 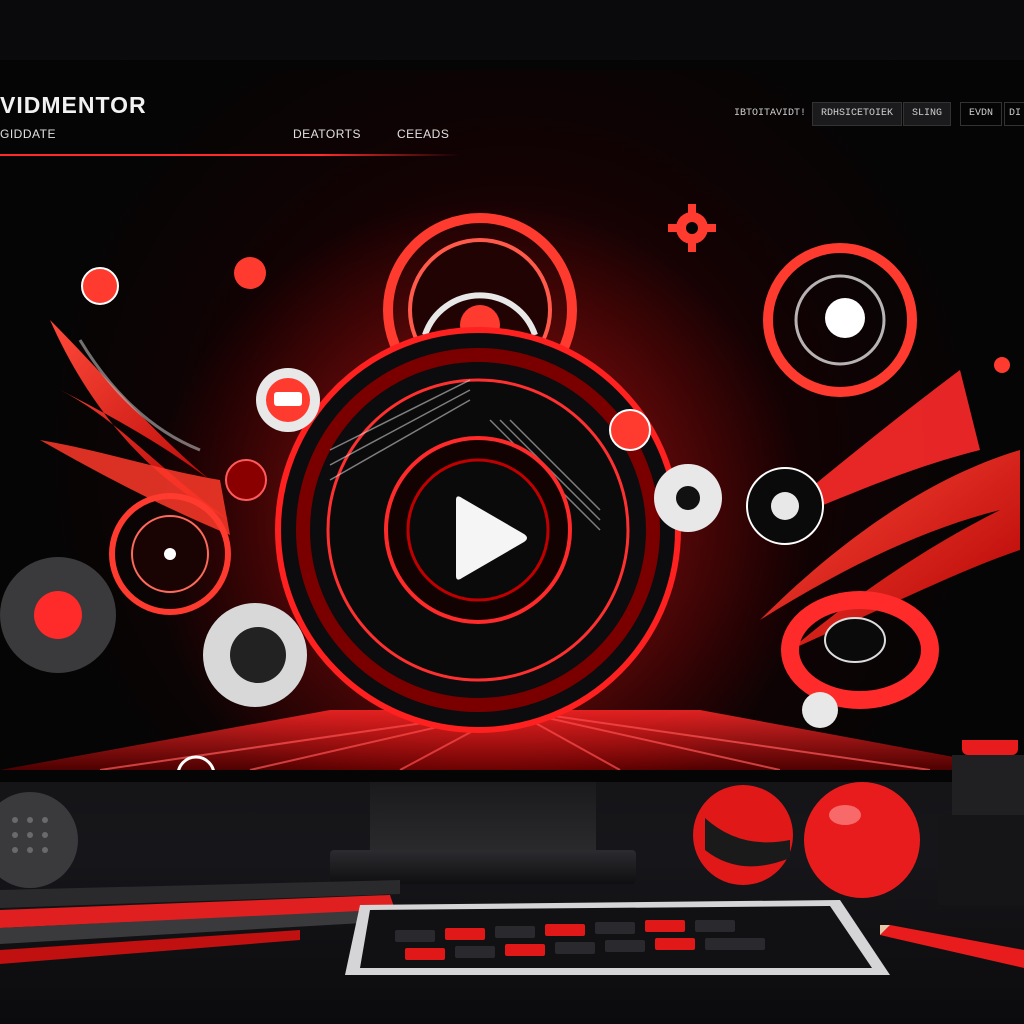 I want to click on nav-link-giddate: GIDDATE, so click(x=28, y=134).